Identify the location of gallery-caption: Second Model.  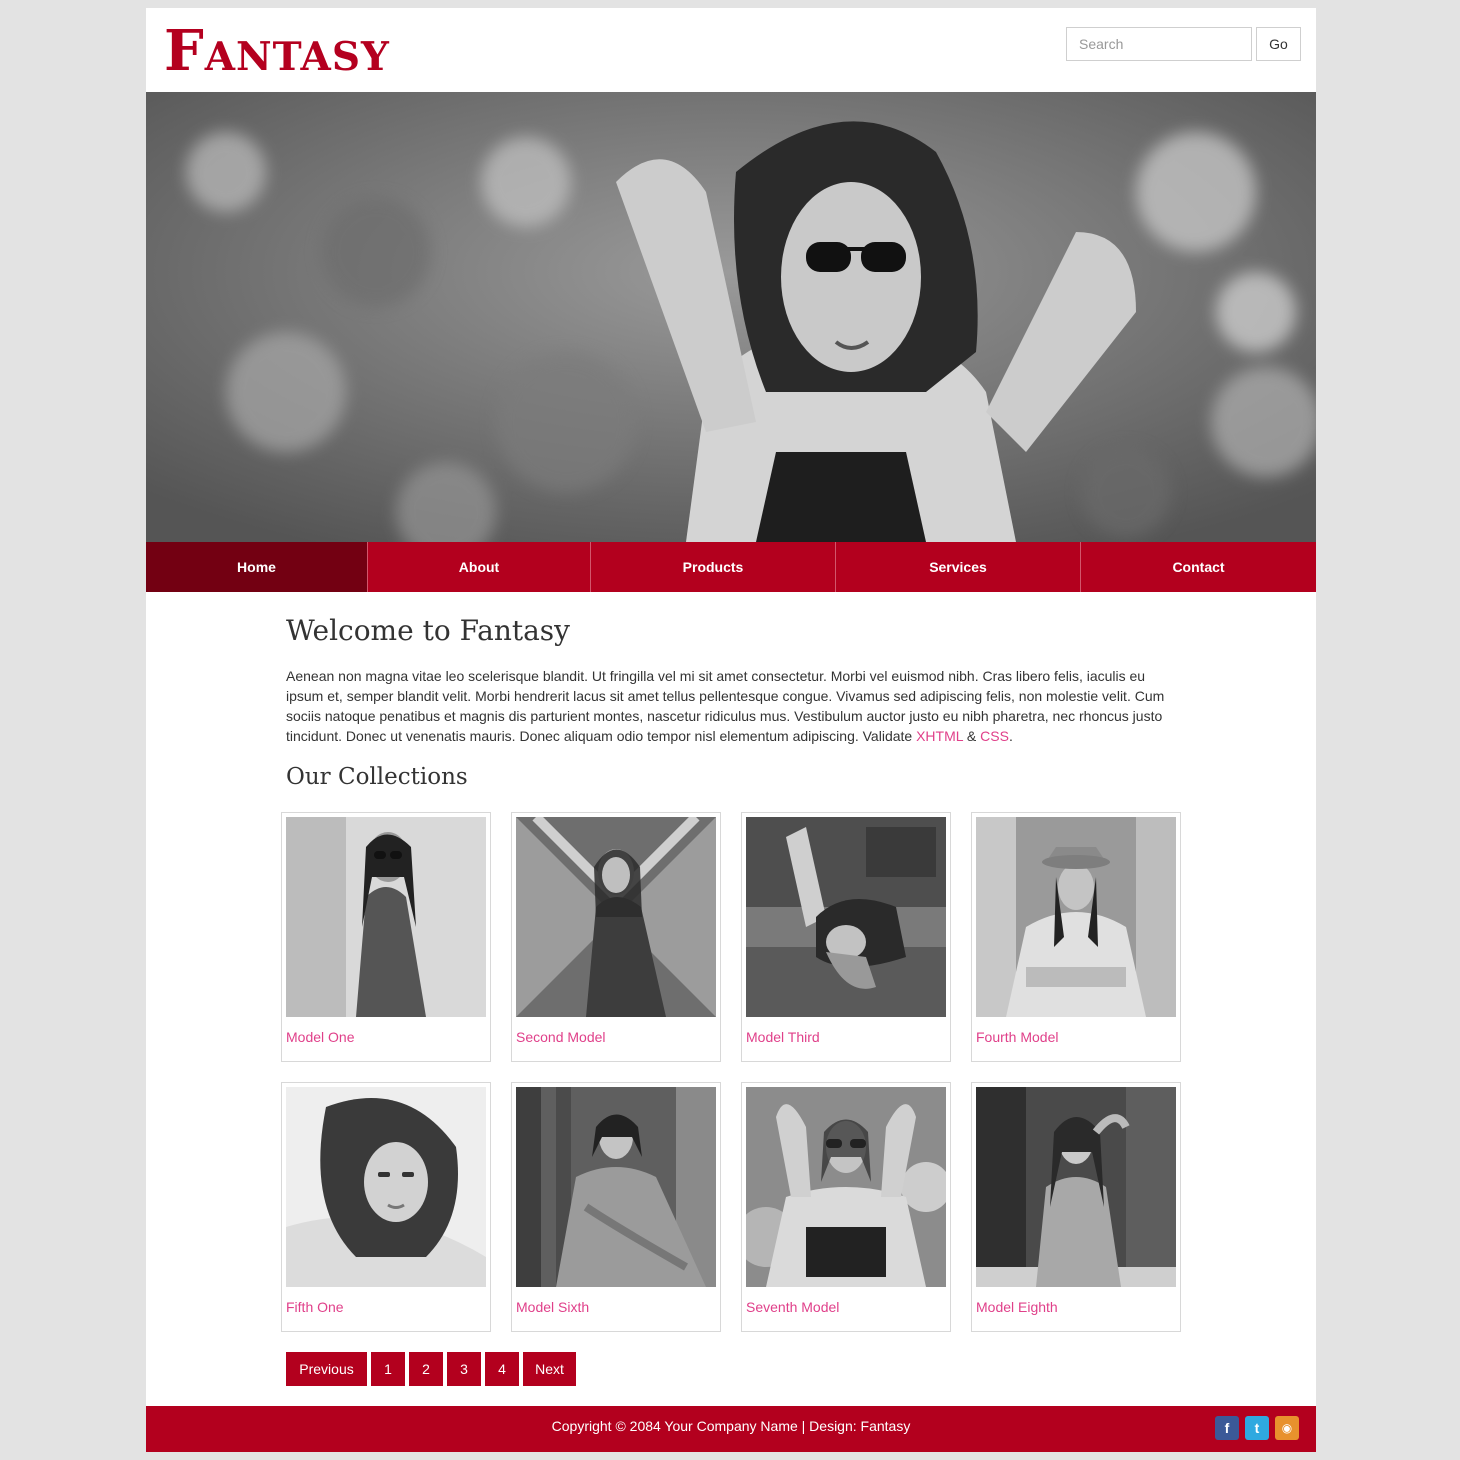
(561, 1037).